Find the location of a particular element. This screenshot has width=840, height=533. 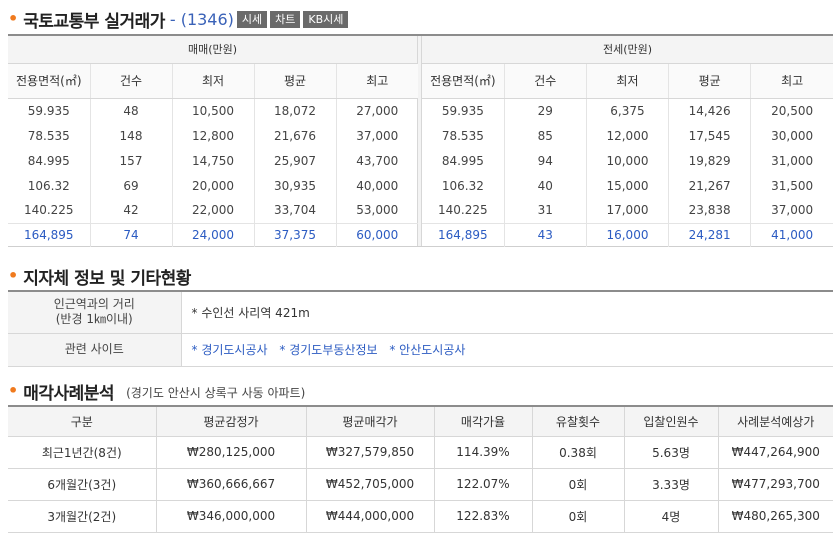

cell: 31,000 is located at coordinates (791, 160).